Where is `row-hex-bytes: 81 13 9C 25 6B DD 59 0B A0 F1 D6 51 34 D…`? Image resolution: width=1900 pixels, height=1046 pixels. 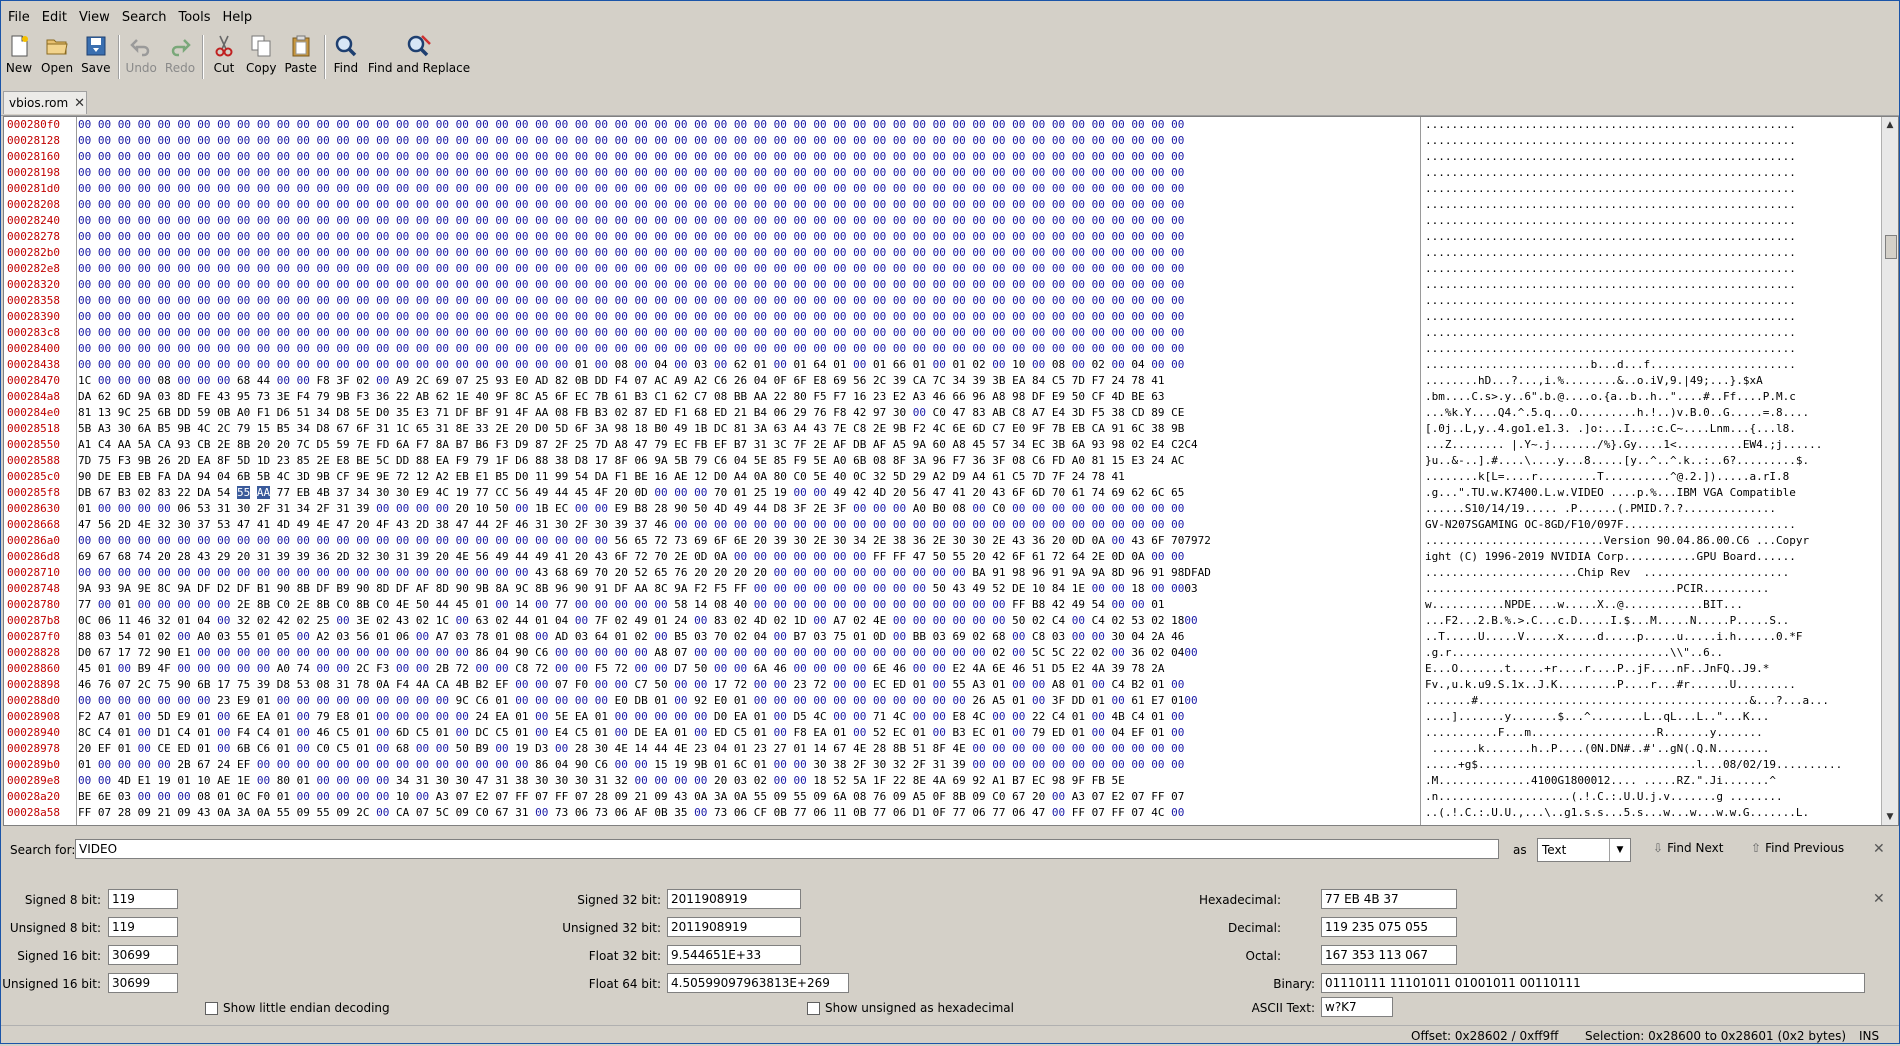
row-hex-bytes: 81 13 9C 25 6B DD 59 0B A0 F1 D6 51 34 D… is located at coordinates (631, 413).